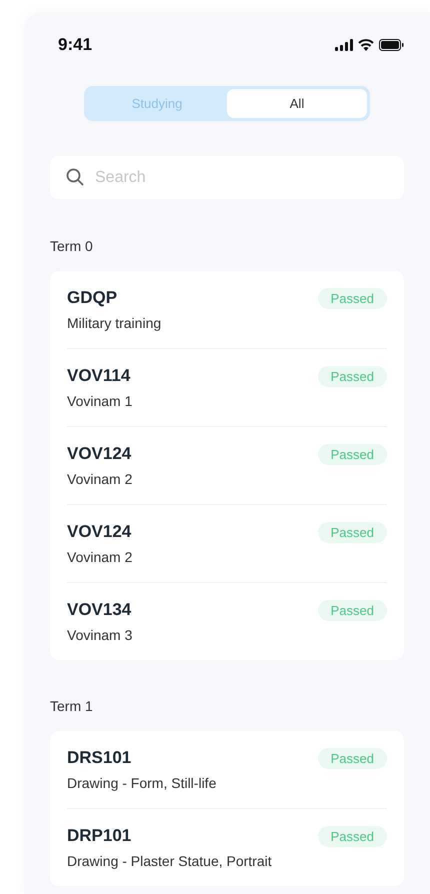 The height and width of the screenshot is (894, 430). I want to click on course-code: GDQP, so click(92, 298).